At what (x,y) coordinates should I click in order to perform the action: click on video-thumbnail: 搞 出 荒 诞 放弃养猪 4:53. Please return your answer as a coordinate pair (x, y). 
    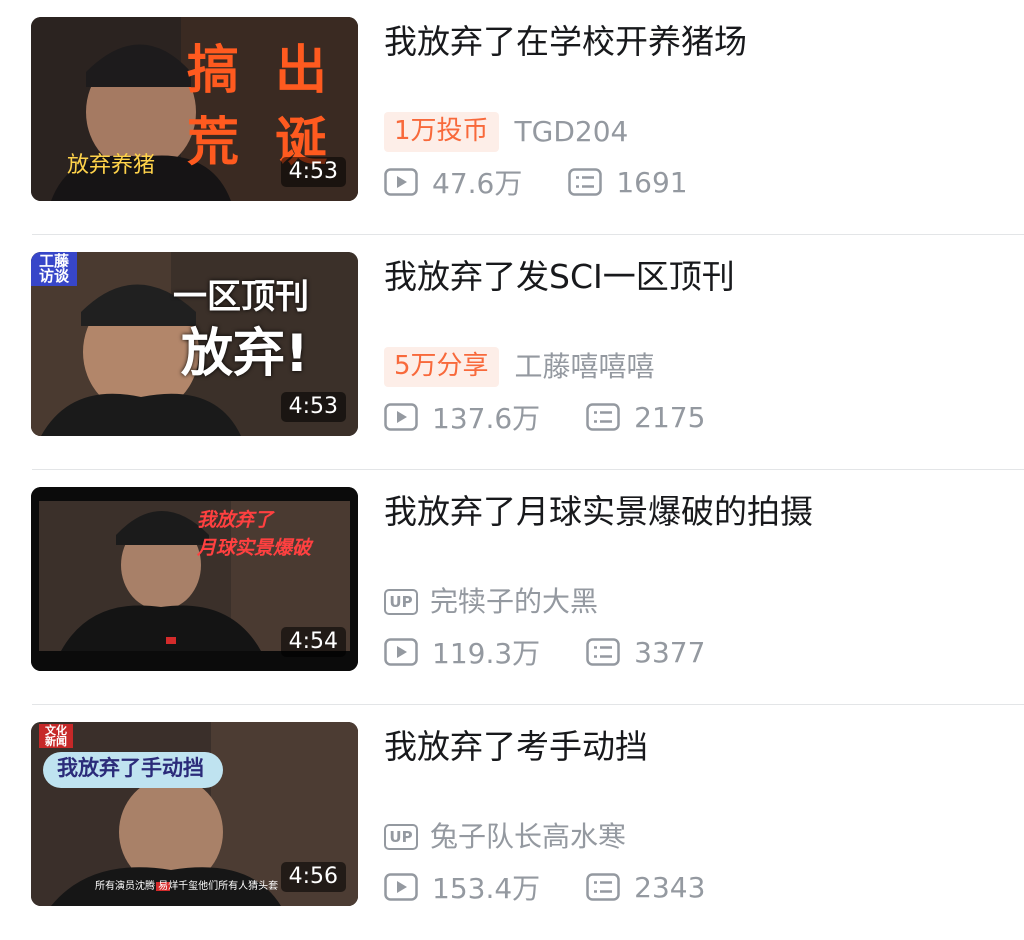
    Looking at the image, I should click on (194, 109).